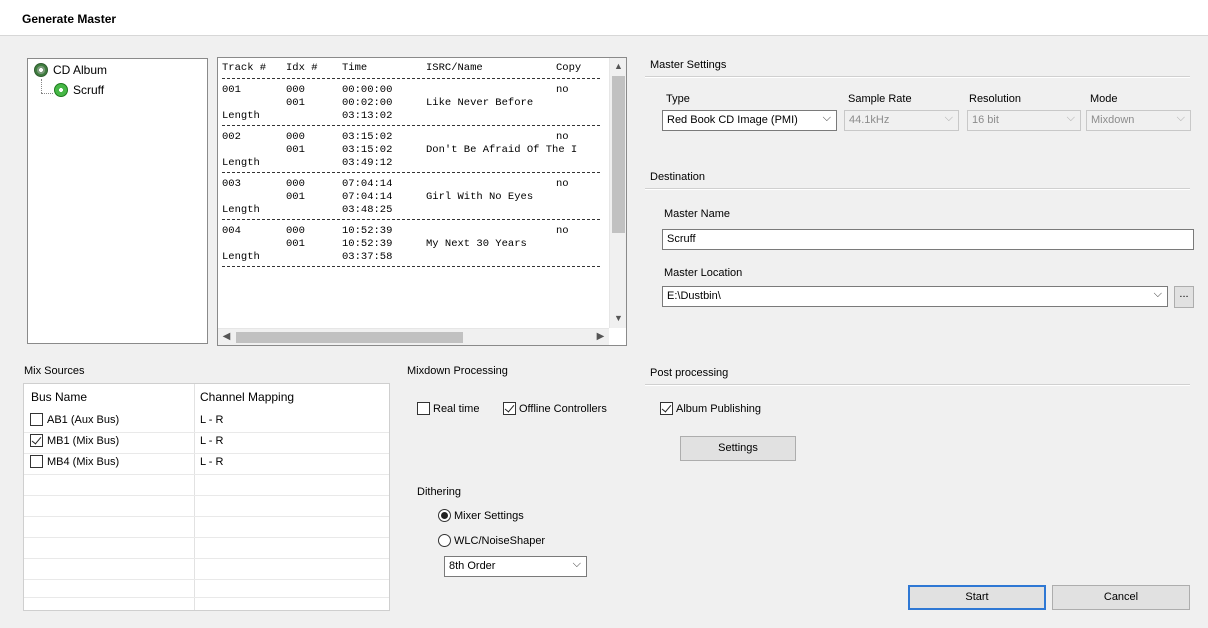  Describe the element at coordinates (697, 214) in the screenshot. I see `master-name-label: Master Name` at that location.